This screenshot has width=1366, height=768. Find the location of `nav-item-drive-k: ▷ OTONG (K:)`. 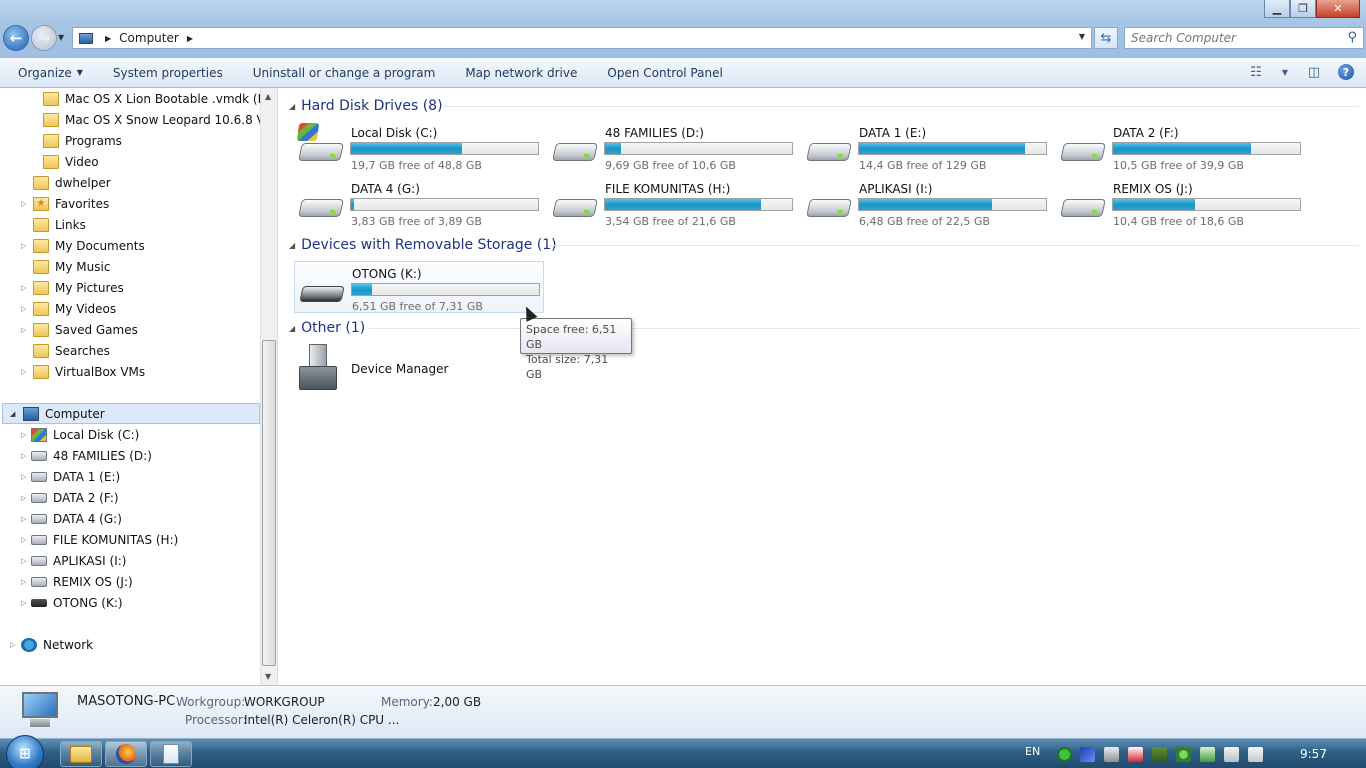

nav-item-drive-k: ▷ OTONG (K:) is located at coordinates (72, 602).